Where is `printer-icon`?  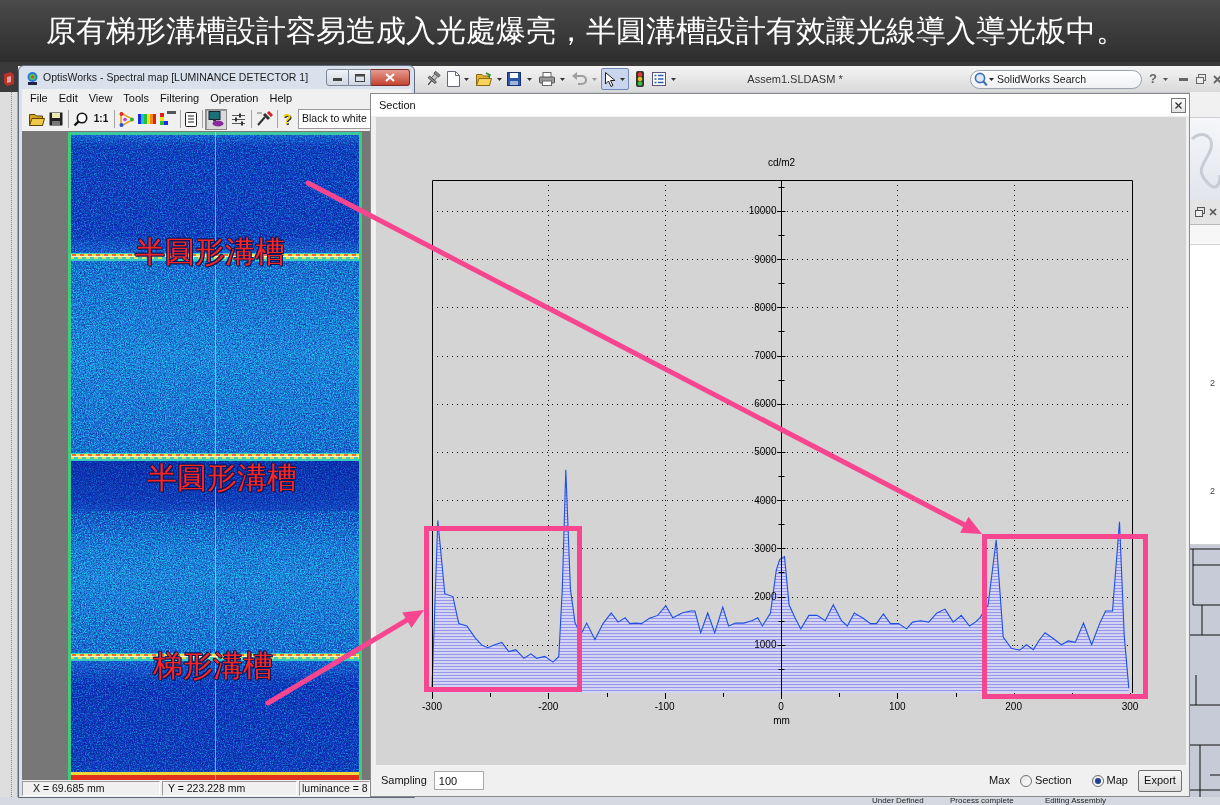 printer-icon is located at coordinates (547, 79).